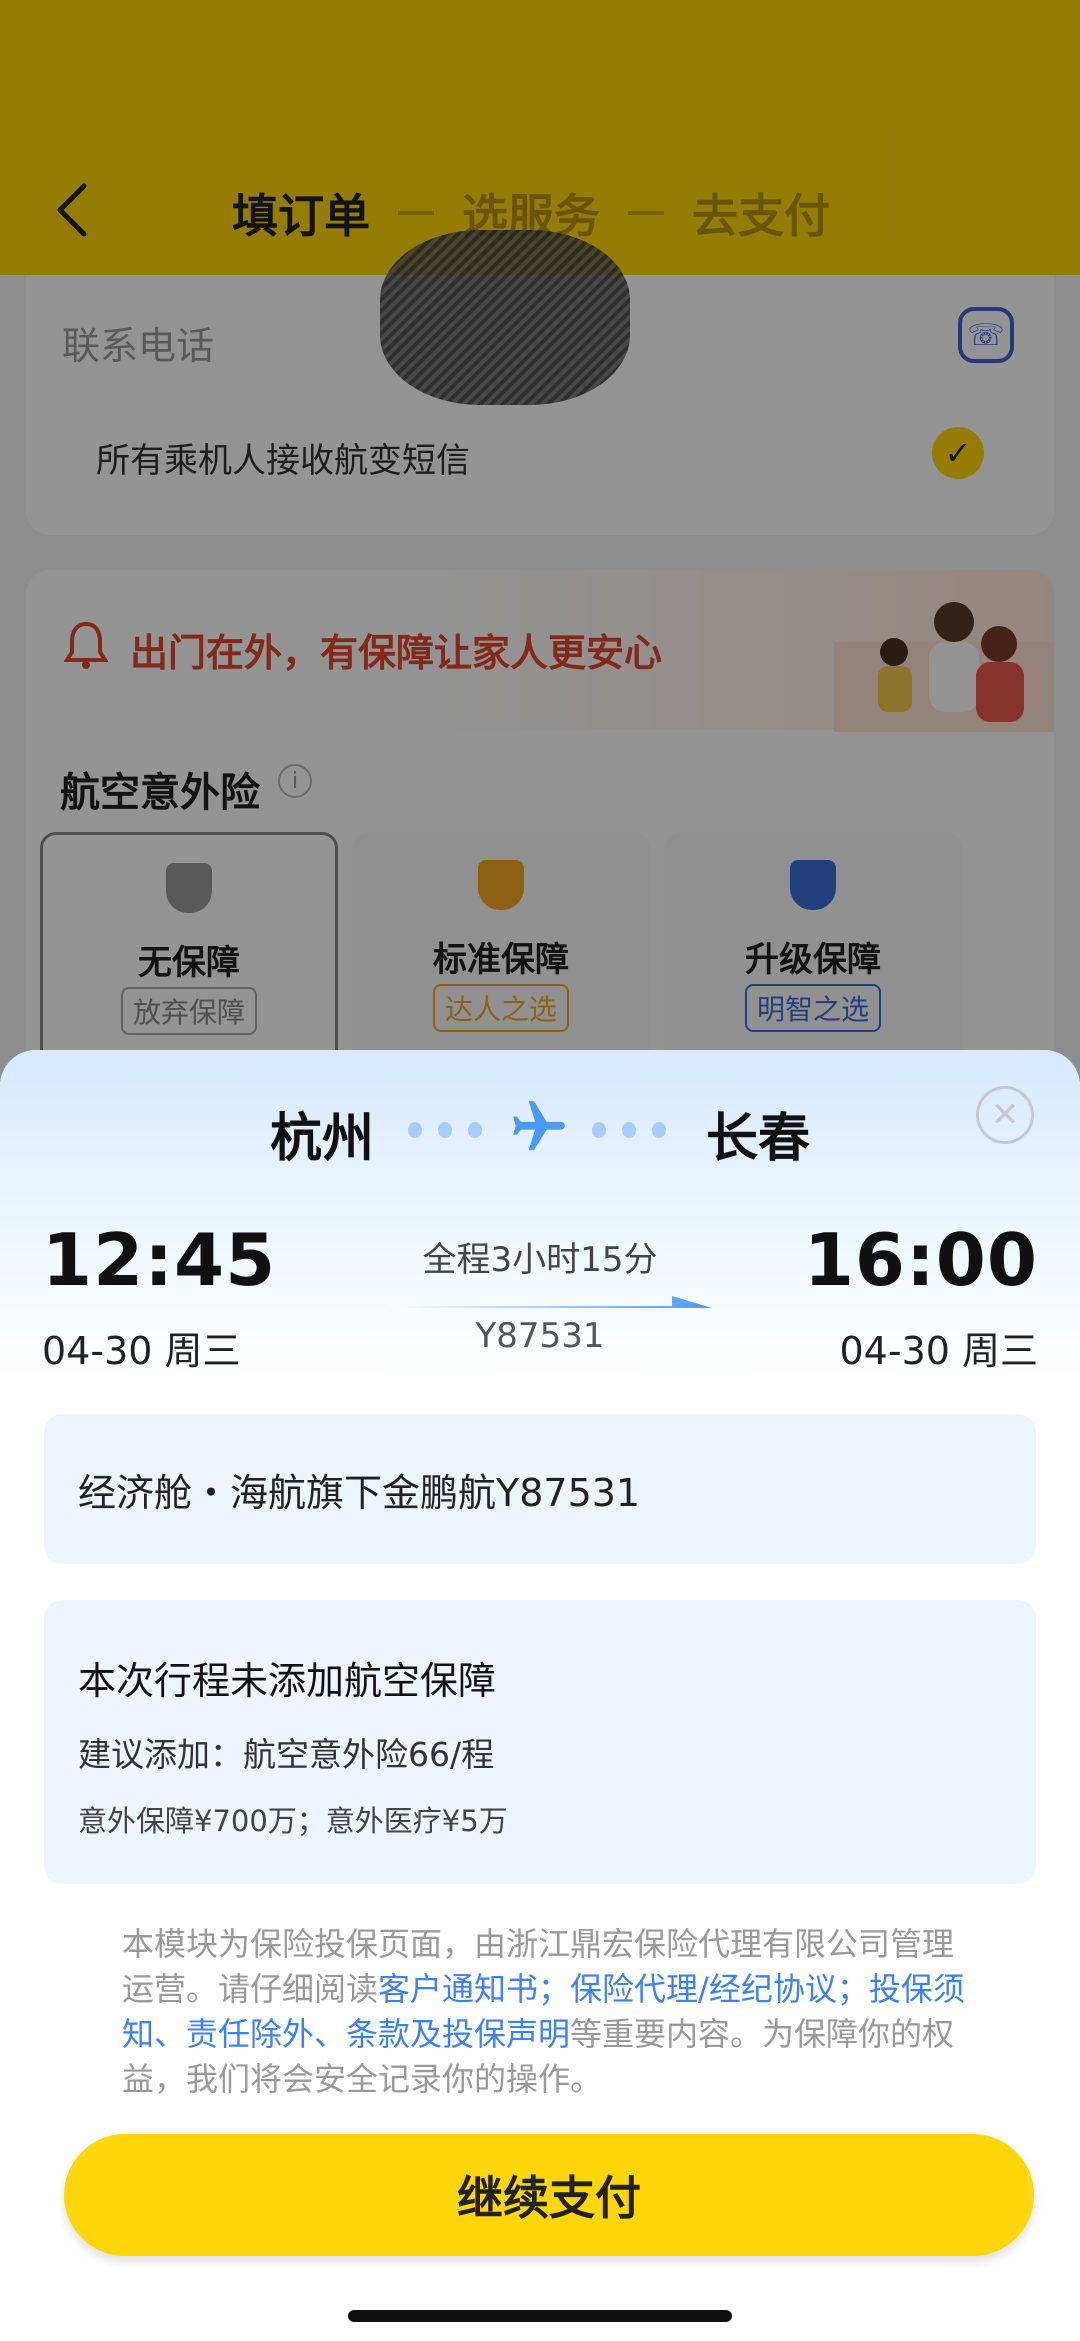 This screenshot has width=1080, height=2341. I want to click on airplane-icon, so click(539, 1126).